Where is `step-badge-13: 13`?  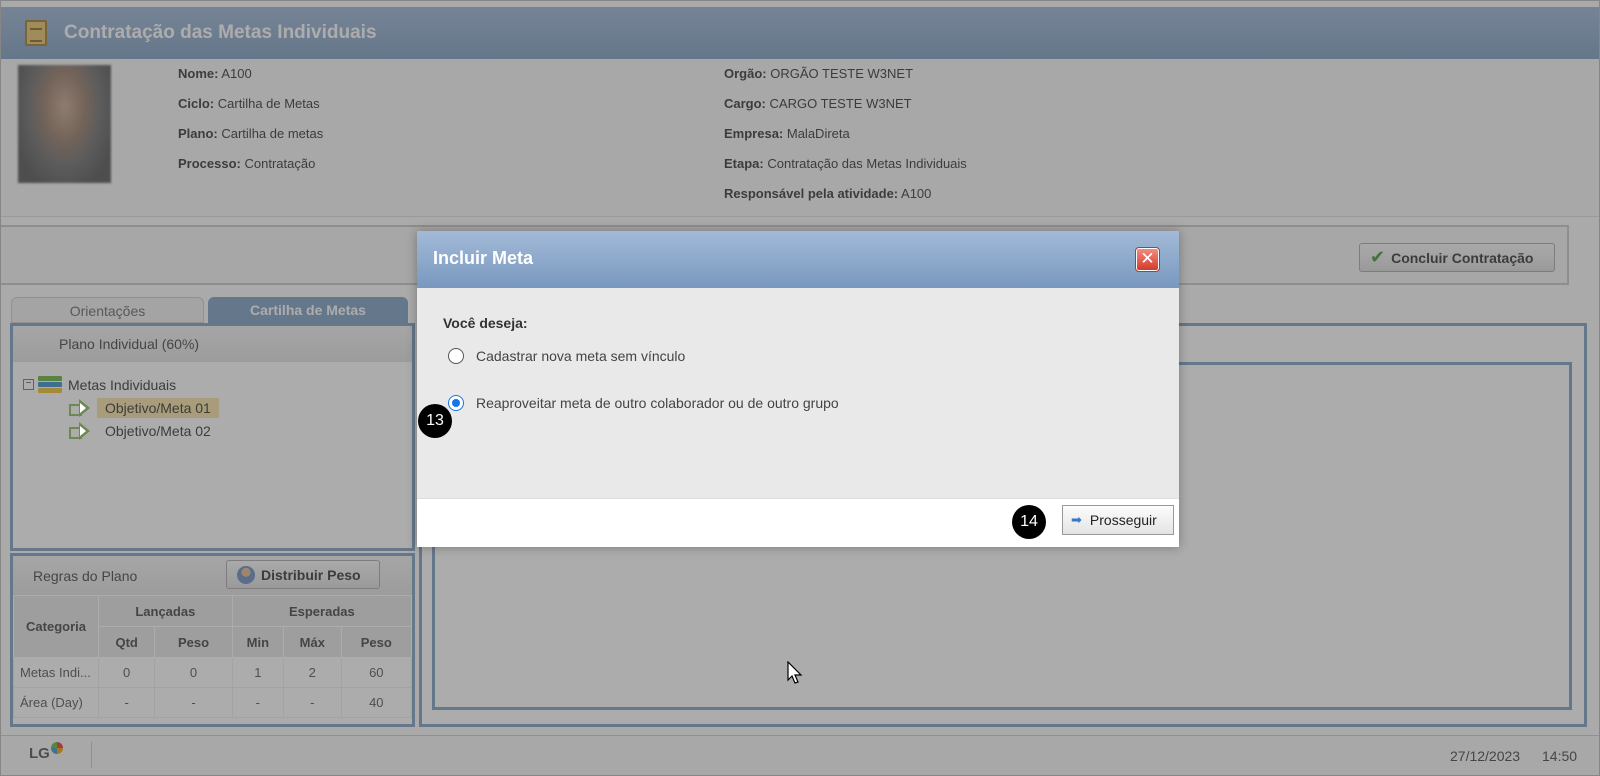 step-badge-13: 13 is located at coordinates (435, 421).